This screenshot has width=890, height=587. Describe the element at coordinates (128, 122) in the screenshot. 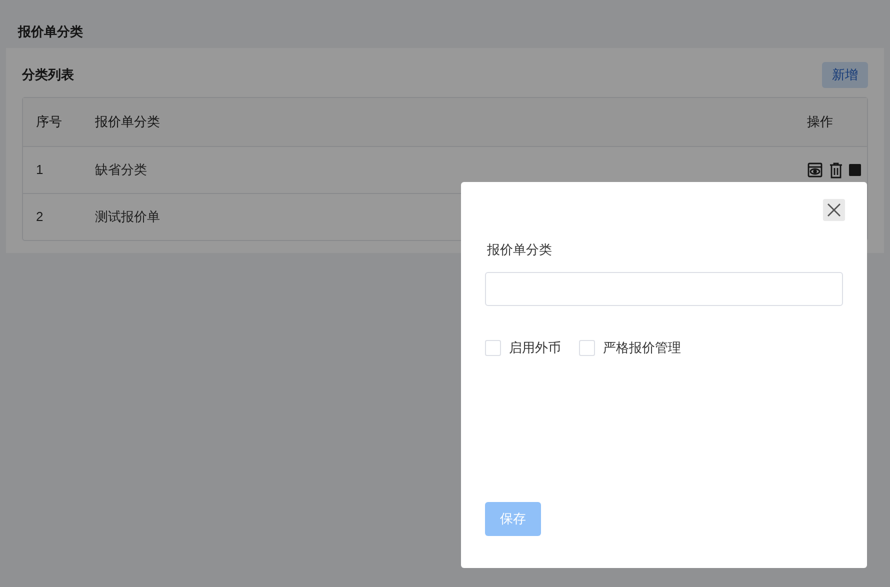

I see `column-header: 报价单分类` at that location.